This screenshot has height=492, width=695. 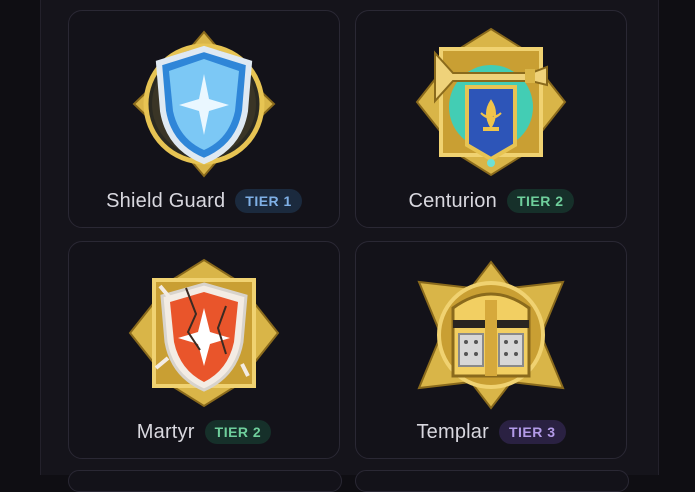 I want to click on badge-name: Shield Guard, so click(x=166, y=200).